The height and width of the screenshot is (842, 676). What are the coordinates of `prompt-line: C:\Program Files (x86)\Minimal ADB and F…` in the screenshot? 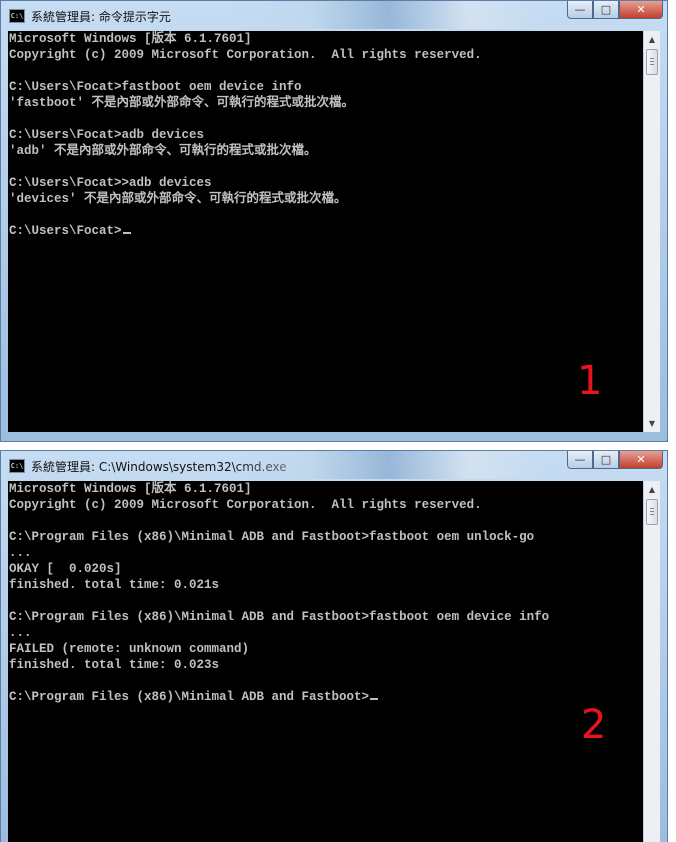 It's located at (325, 697).